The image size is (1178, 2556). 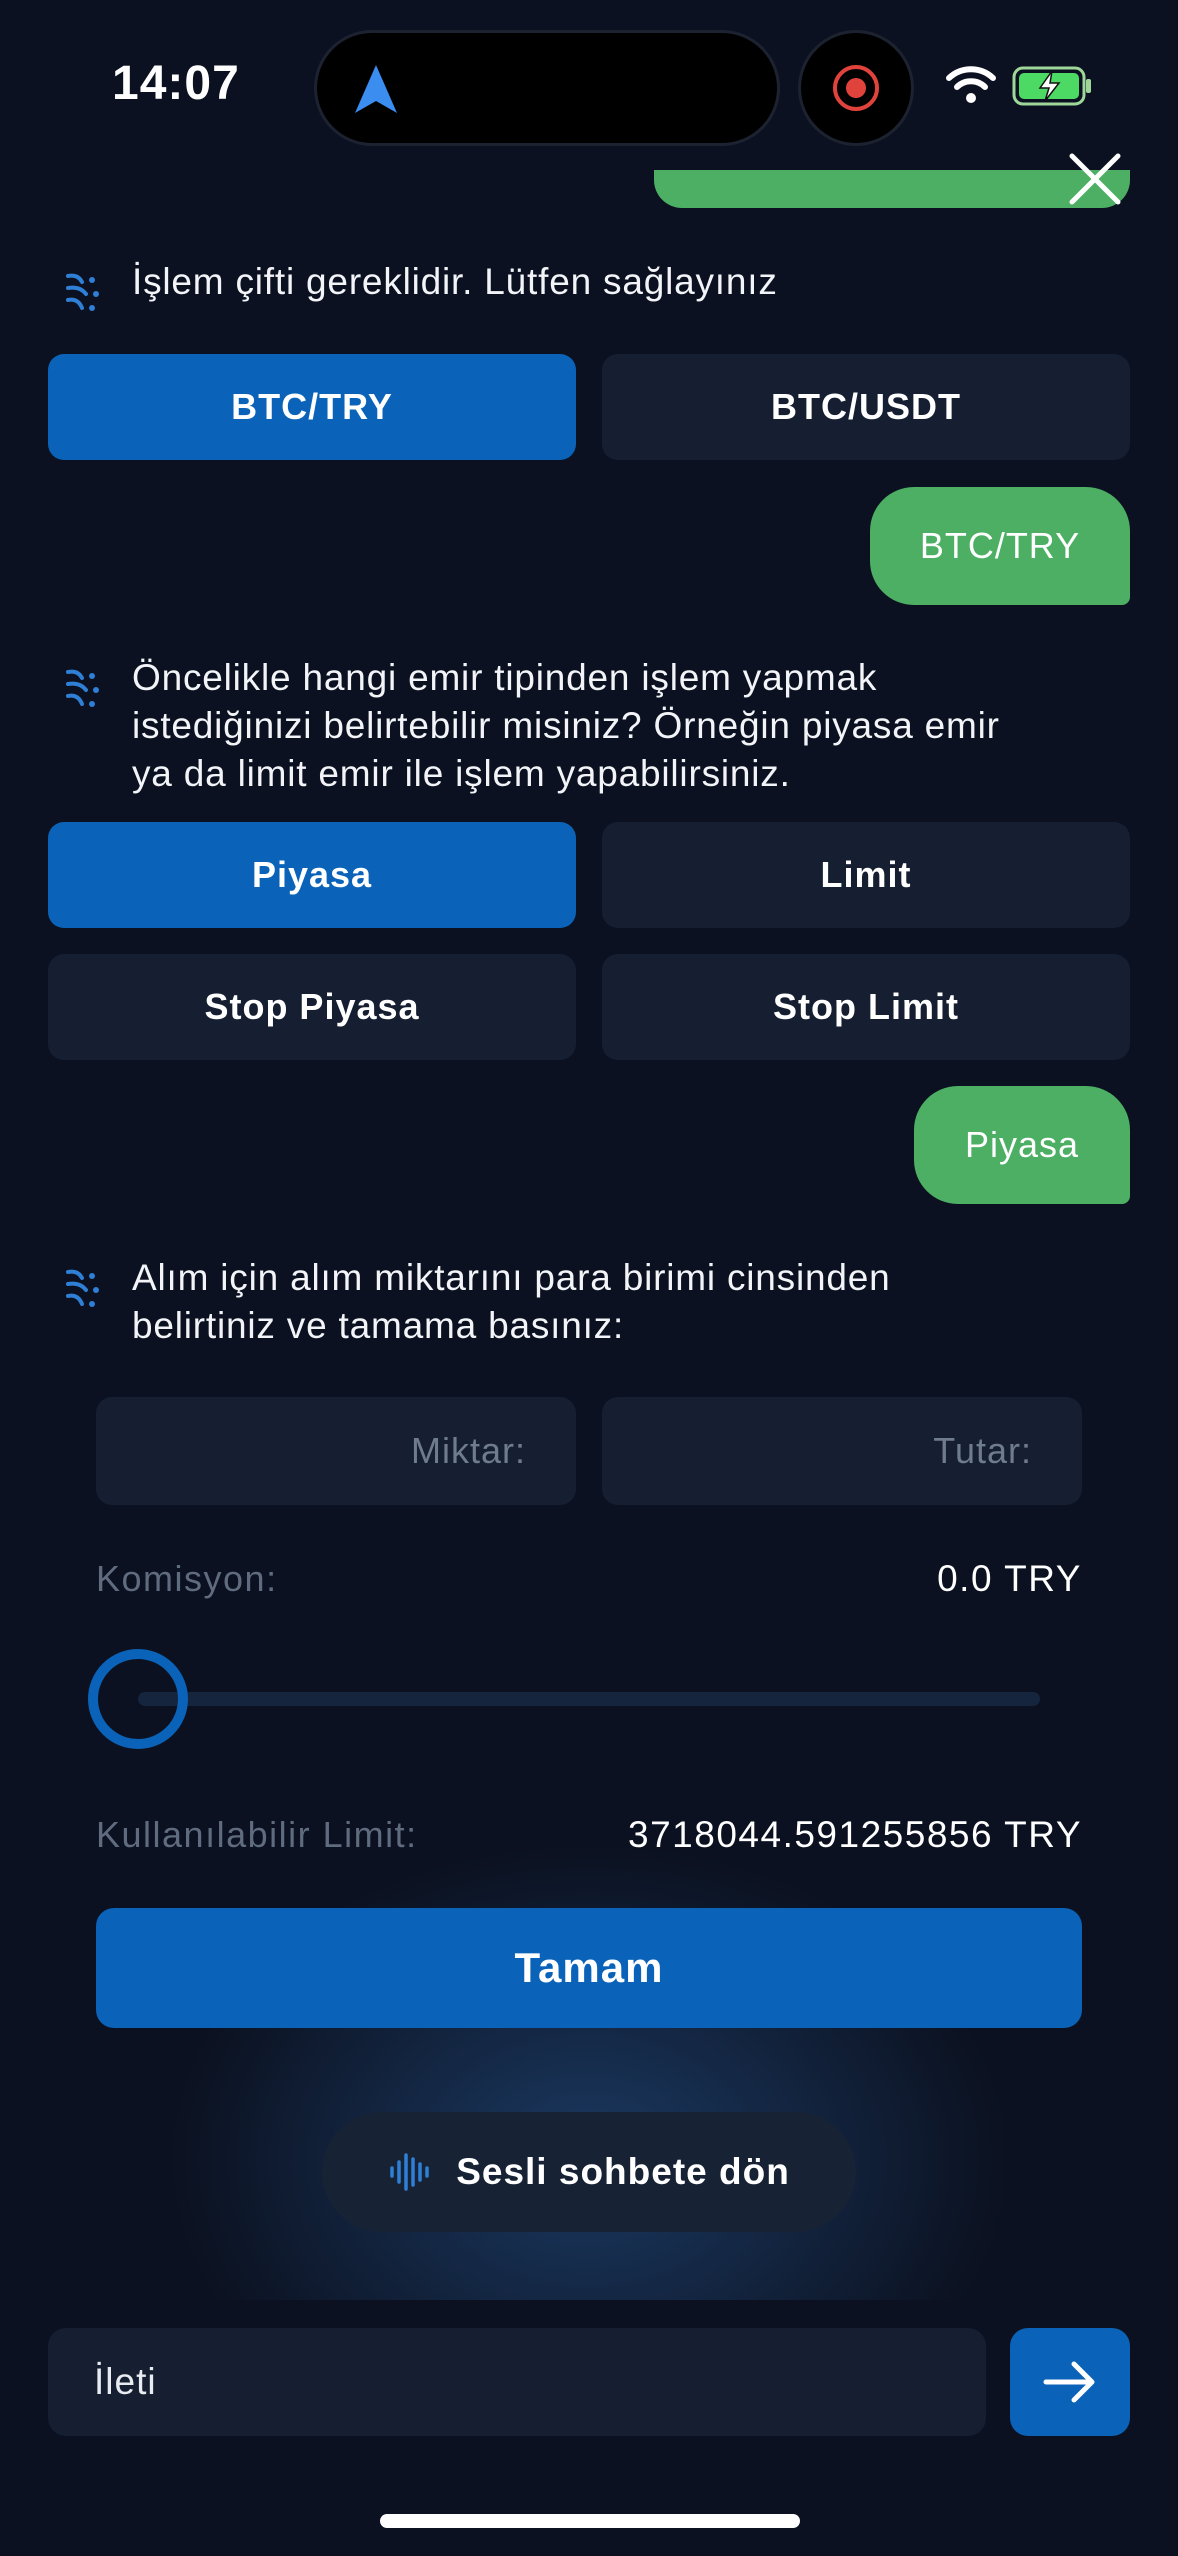 What do you see at coordinates (378, 1325) in the screenshot?
I see `message-line: belirtiniz ve tamama basınız:` at bounding box center [378, 1325].